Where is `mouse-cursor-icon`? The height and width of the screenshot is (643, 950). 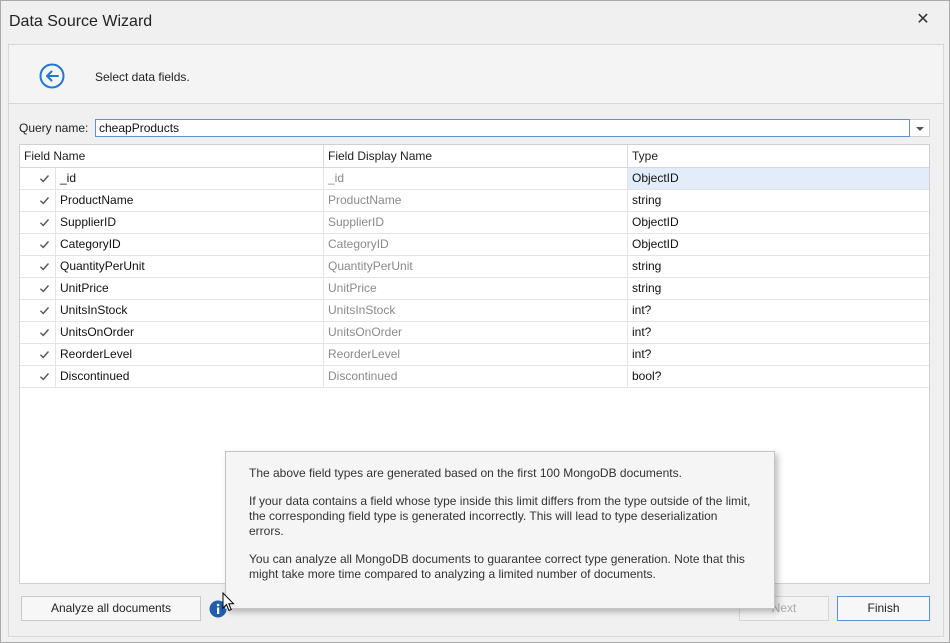 mouse-cursor-icon is located at coordinates (228, 602).